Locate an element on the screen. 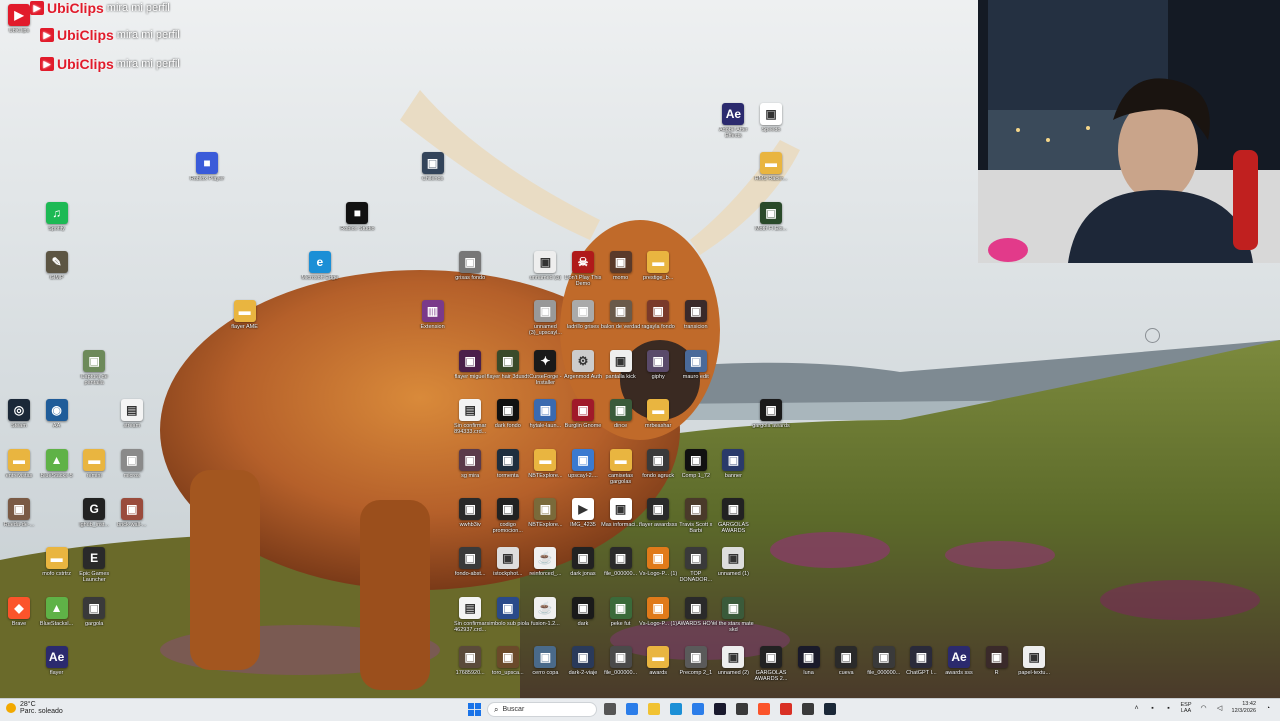  desktop-icon: Ae flayer is located at coordinates (57, 670).